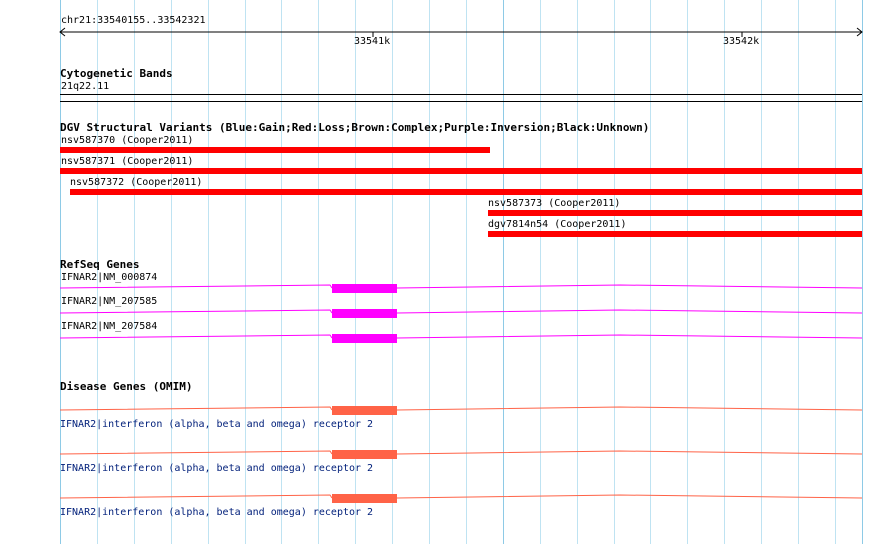 This screenshot has width=890, height=544. I want to click on feature-label: dgv7814n54 (Cooper2011), so click(557, 224).